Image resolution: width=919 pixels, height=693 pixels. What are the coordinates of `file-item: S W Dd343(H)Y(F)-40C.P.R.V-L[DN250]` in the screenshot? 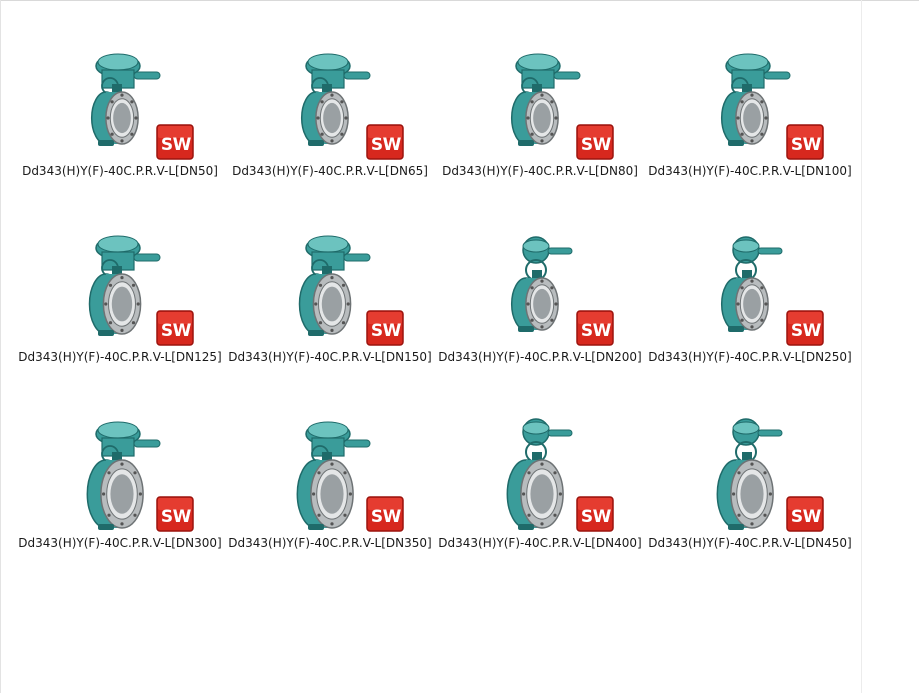 It's located at (750, 276).